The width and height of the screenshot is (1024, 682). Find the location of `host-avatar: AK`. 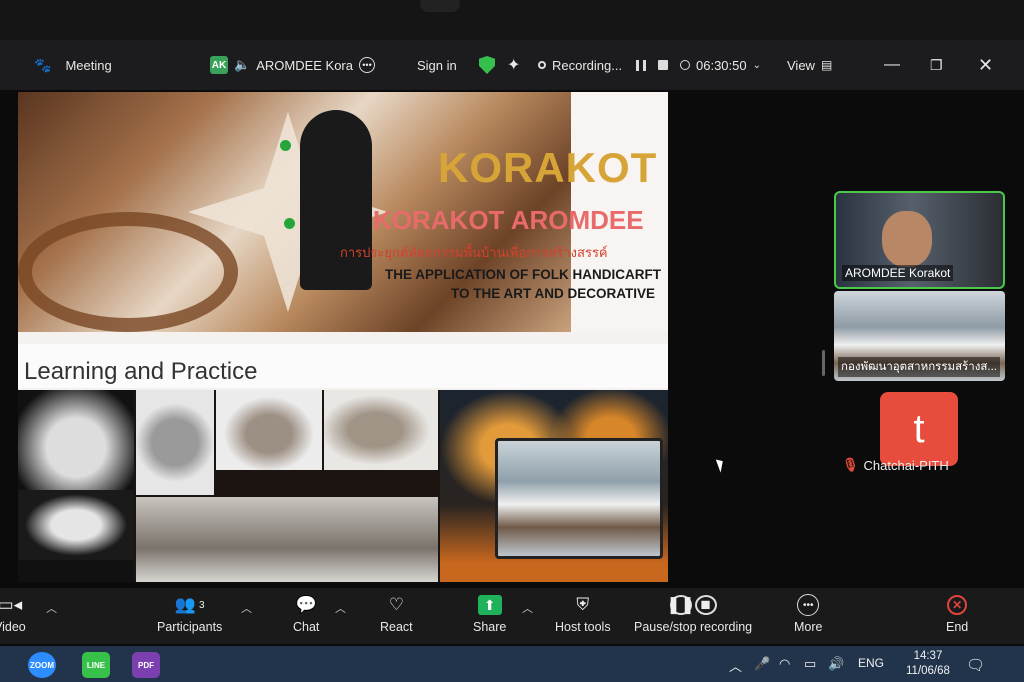

host-avatar: AK is located at coordinates (219, 65).